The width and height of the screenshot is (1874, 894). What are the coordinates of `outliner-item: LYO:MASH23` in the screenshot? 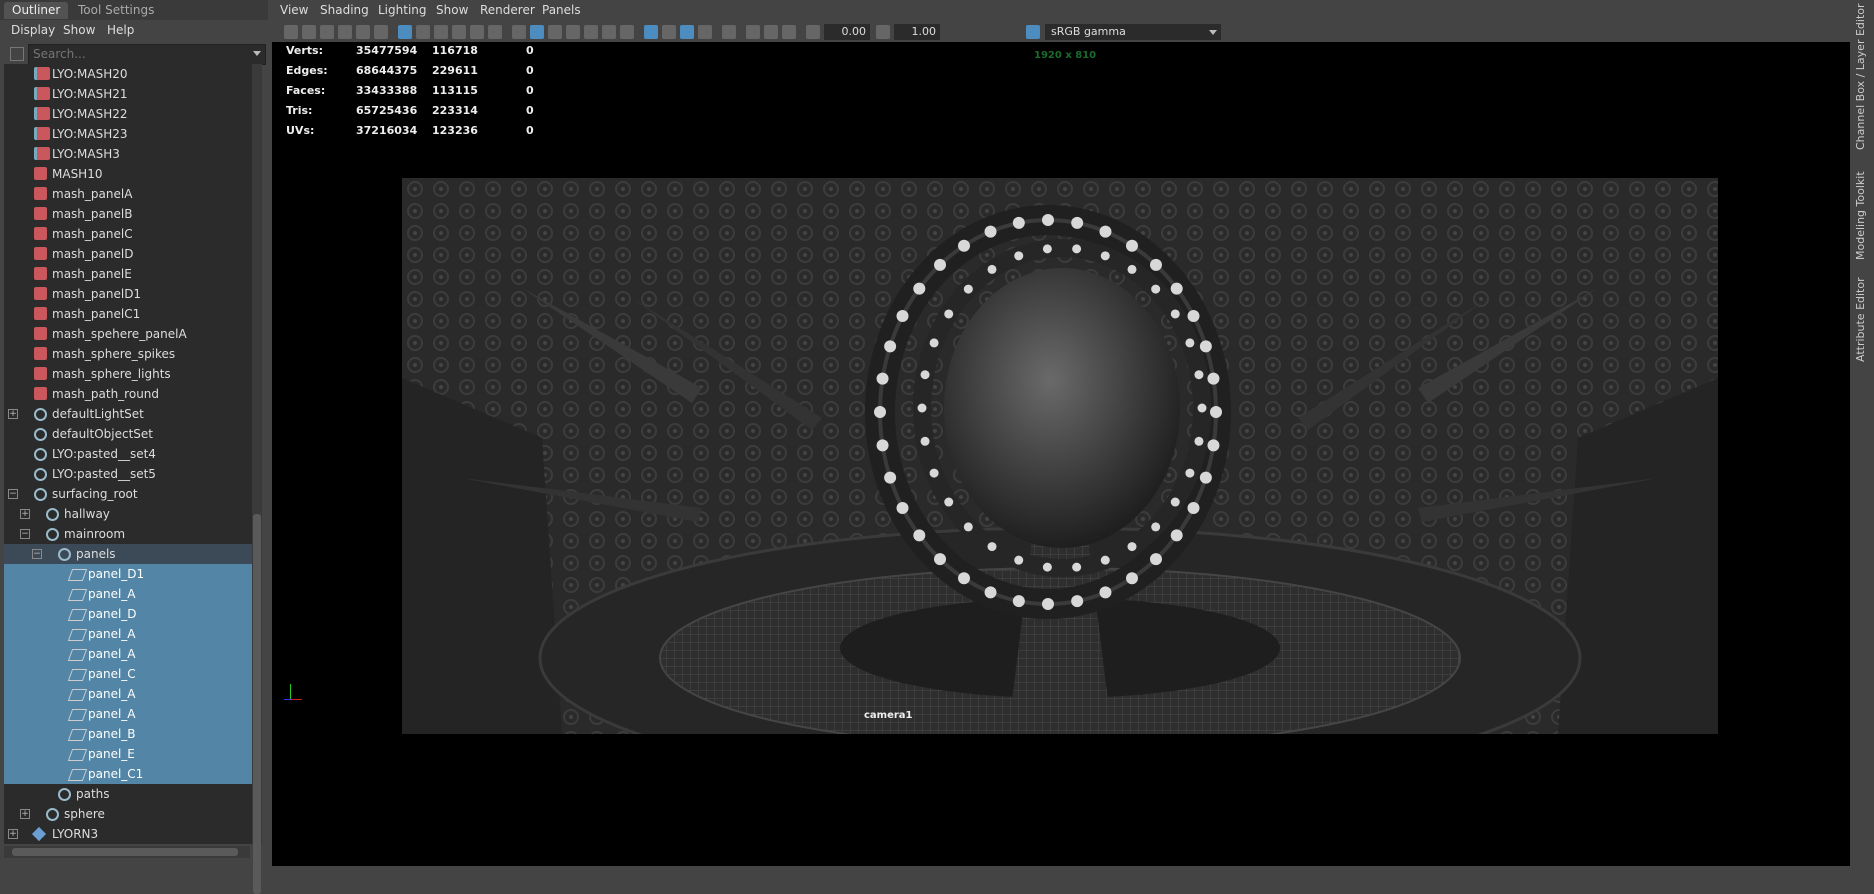 It's located at (128, 134).